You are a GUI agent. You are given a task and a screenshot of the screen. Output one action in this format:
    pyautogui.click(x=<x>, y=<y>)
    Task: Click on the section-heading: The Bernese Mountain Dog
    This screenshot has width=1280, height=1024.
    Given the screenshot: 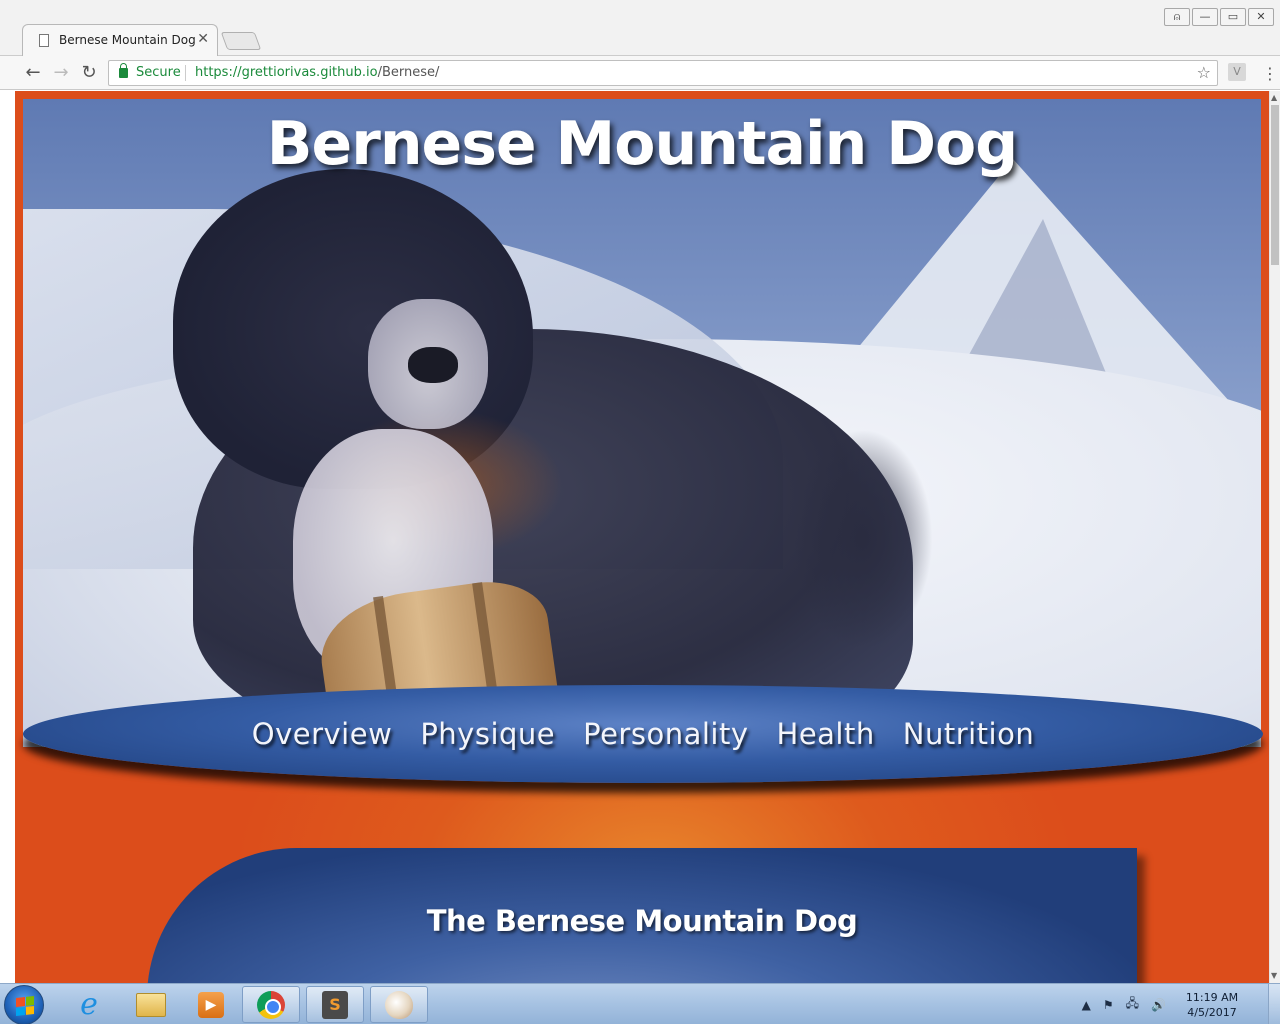 What is the action you would take?
    pyautogui.click(x=642, y=921)
    